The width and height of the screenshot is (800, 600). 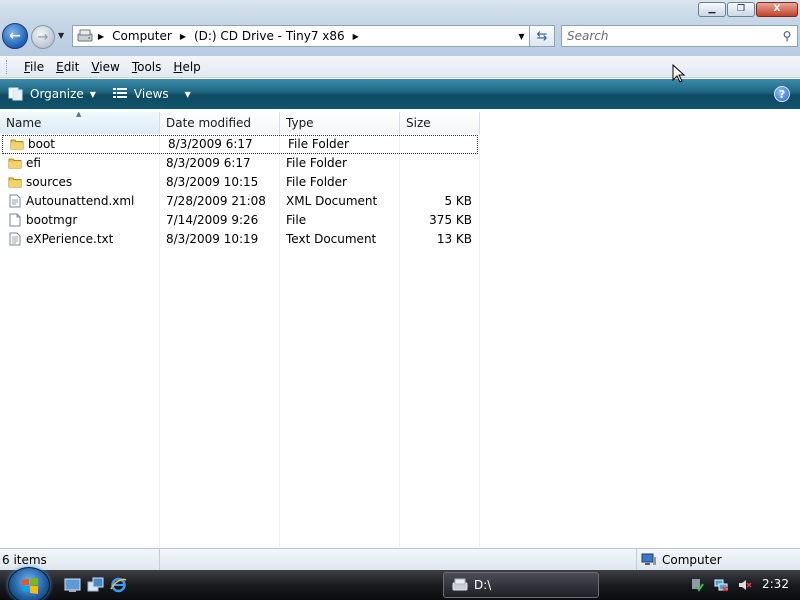 I want to click on window-controls: ▁ ❐ X, so click(x=748, y=9).